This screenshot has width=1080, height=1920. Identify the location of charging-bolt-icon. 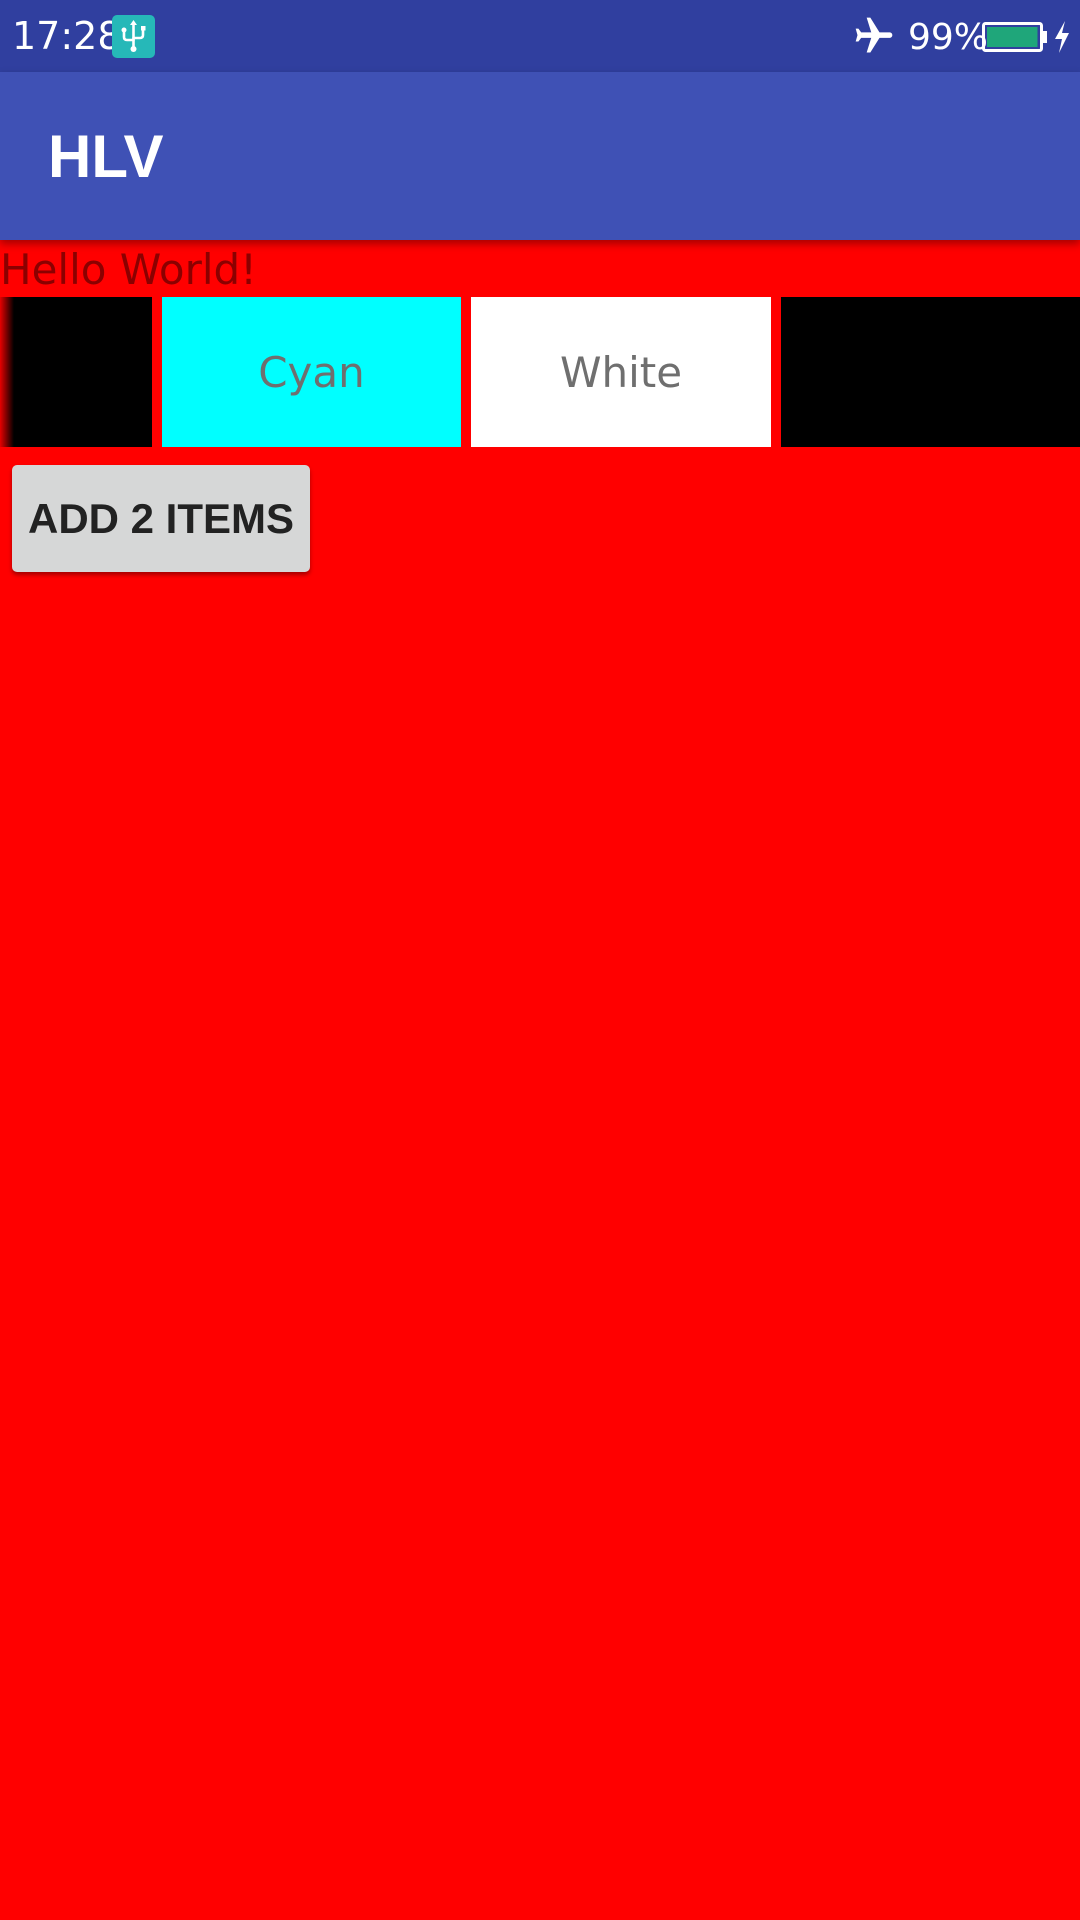
(1062, 37).